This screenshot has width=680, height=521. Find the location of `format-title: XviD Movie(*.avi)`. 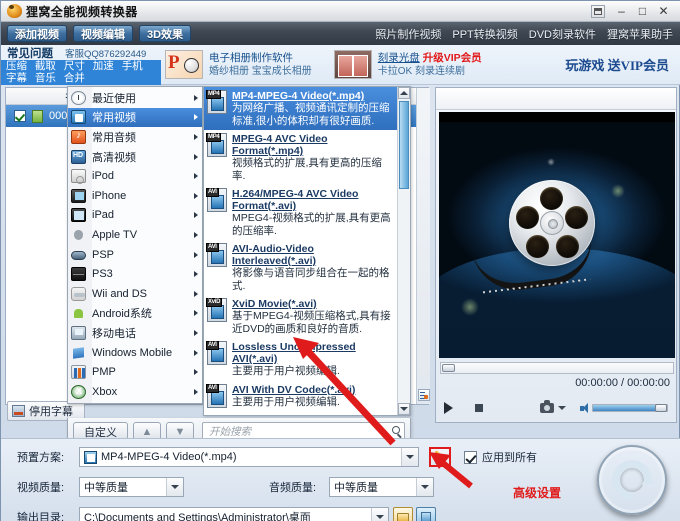

format-title: XviD Movie(*.avi) is located at coordinates (312, 304).